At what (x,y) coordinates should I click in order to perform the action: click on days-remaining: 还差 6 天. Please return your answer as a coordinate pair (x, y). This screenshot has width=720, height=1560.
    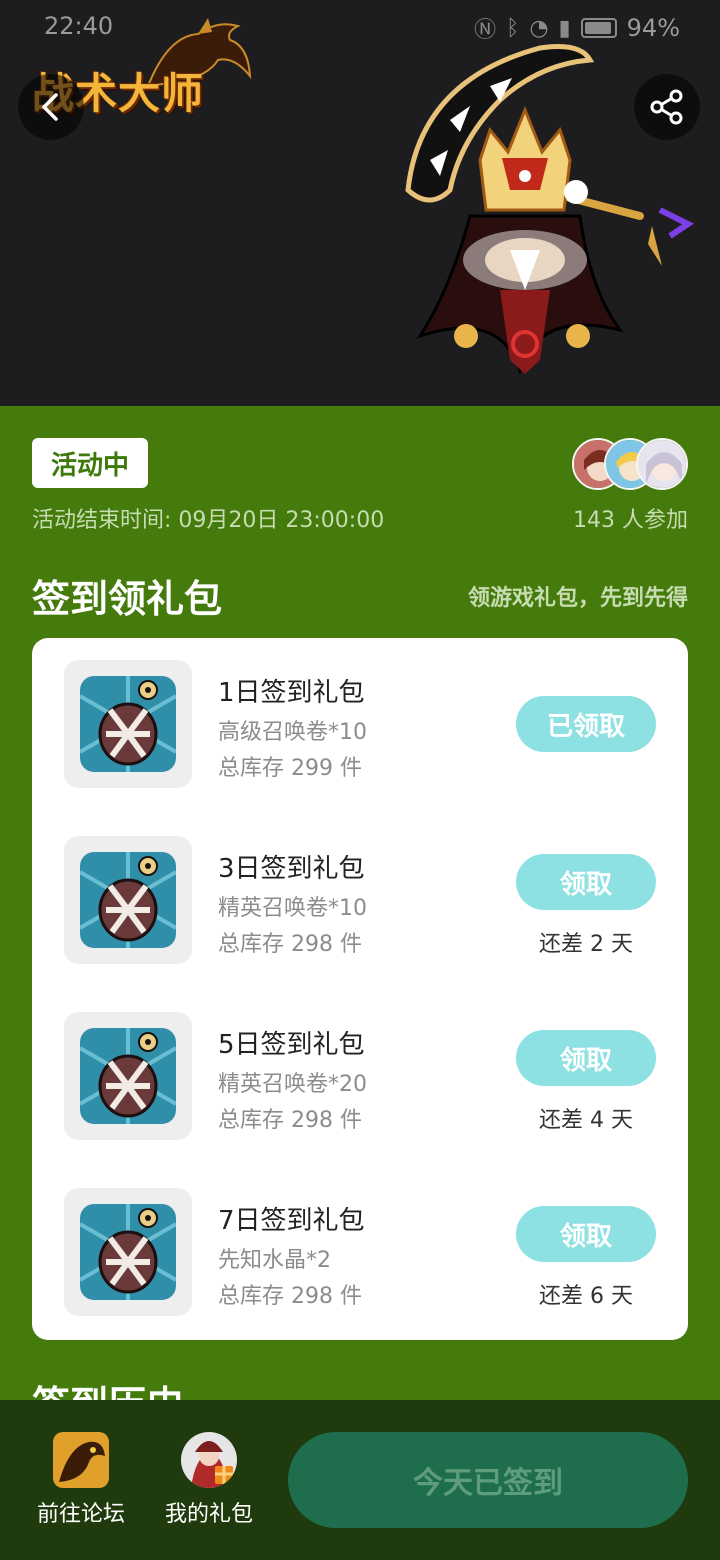
    Looking at the image, I should click on (586, 1296).